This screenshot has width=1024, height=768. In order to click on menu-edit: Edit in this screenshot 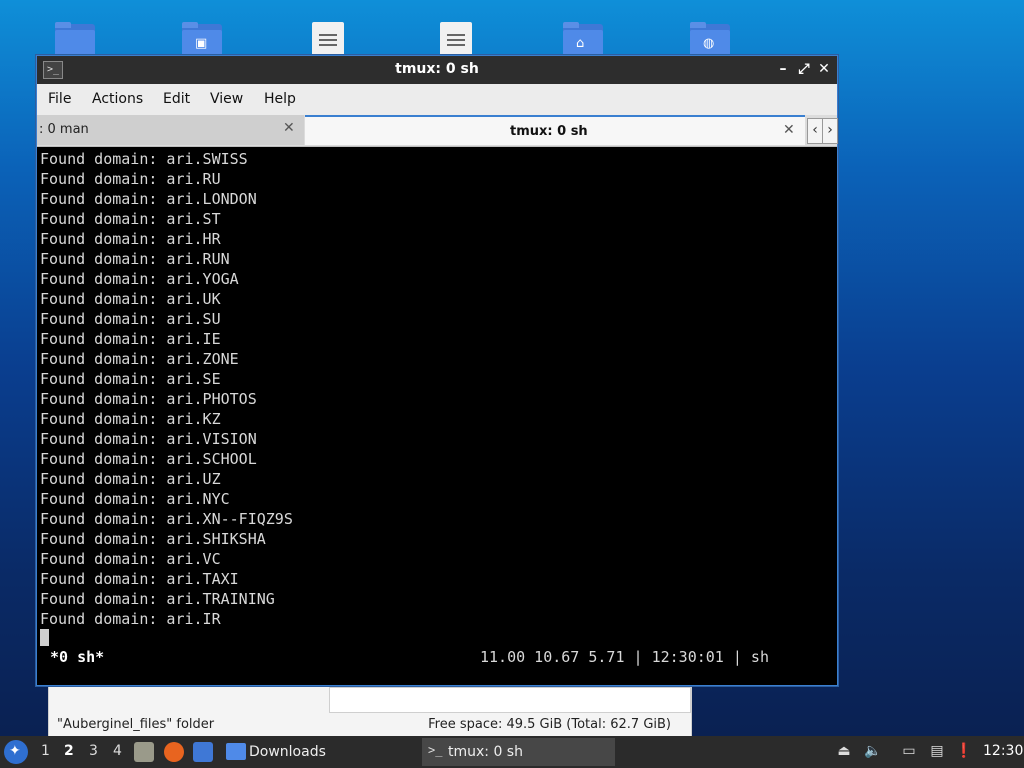, I will do `click(176, 99)`.